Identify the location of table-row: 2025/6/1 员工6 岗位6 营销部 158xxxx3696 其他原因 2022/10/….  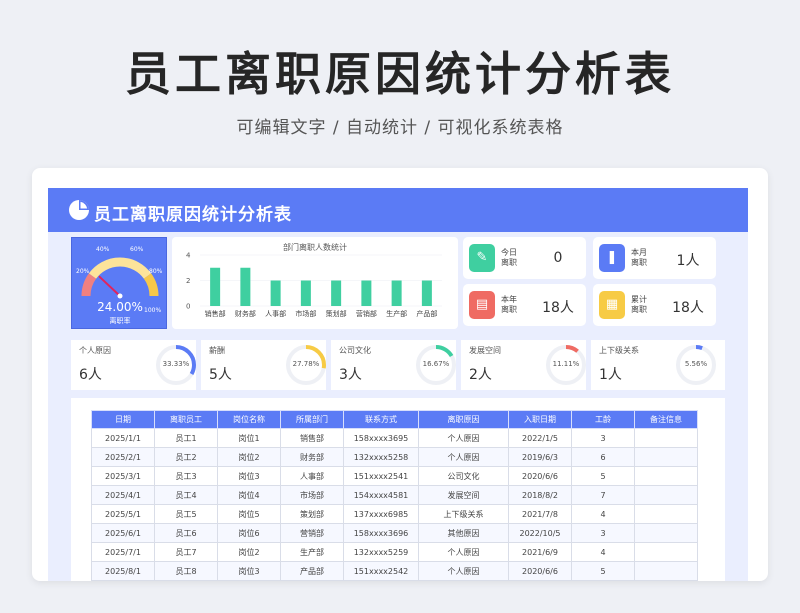
(394, 533).